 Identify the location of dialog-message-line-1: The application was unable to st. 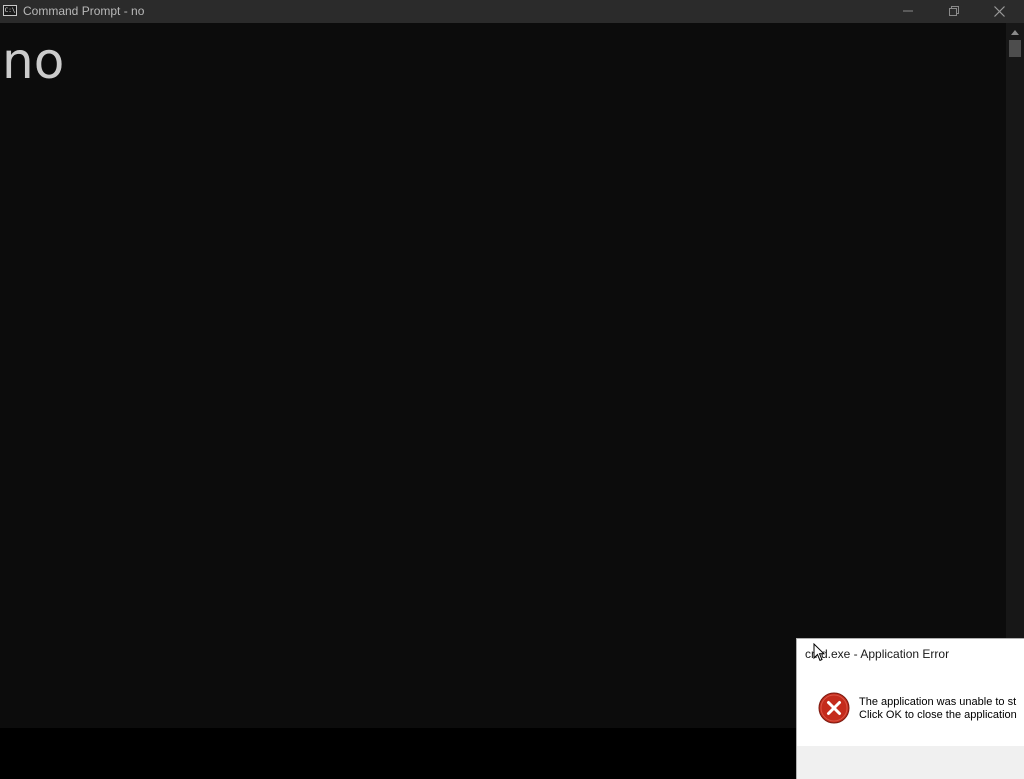
(938, 702).